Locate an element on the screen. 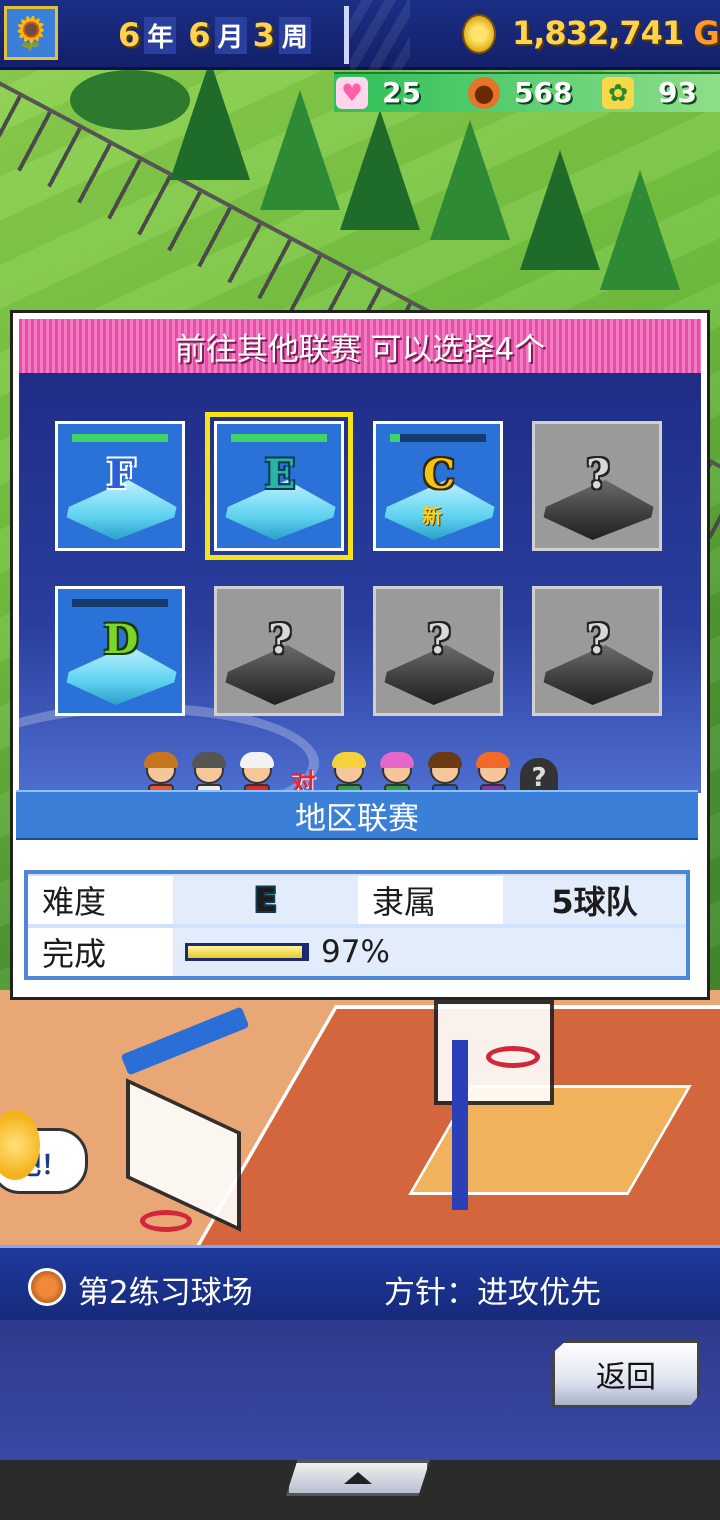  top-hud: 🌻 6 年 6 月 3 周 1,832,741 G is located at coordinates (360, 35).